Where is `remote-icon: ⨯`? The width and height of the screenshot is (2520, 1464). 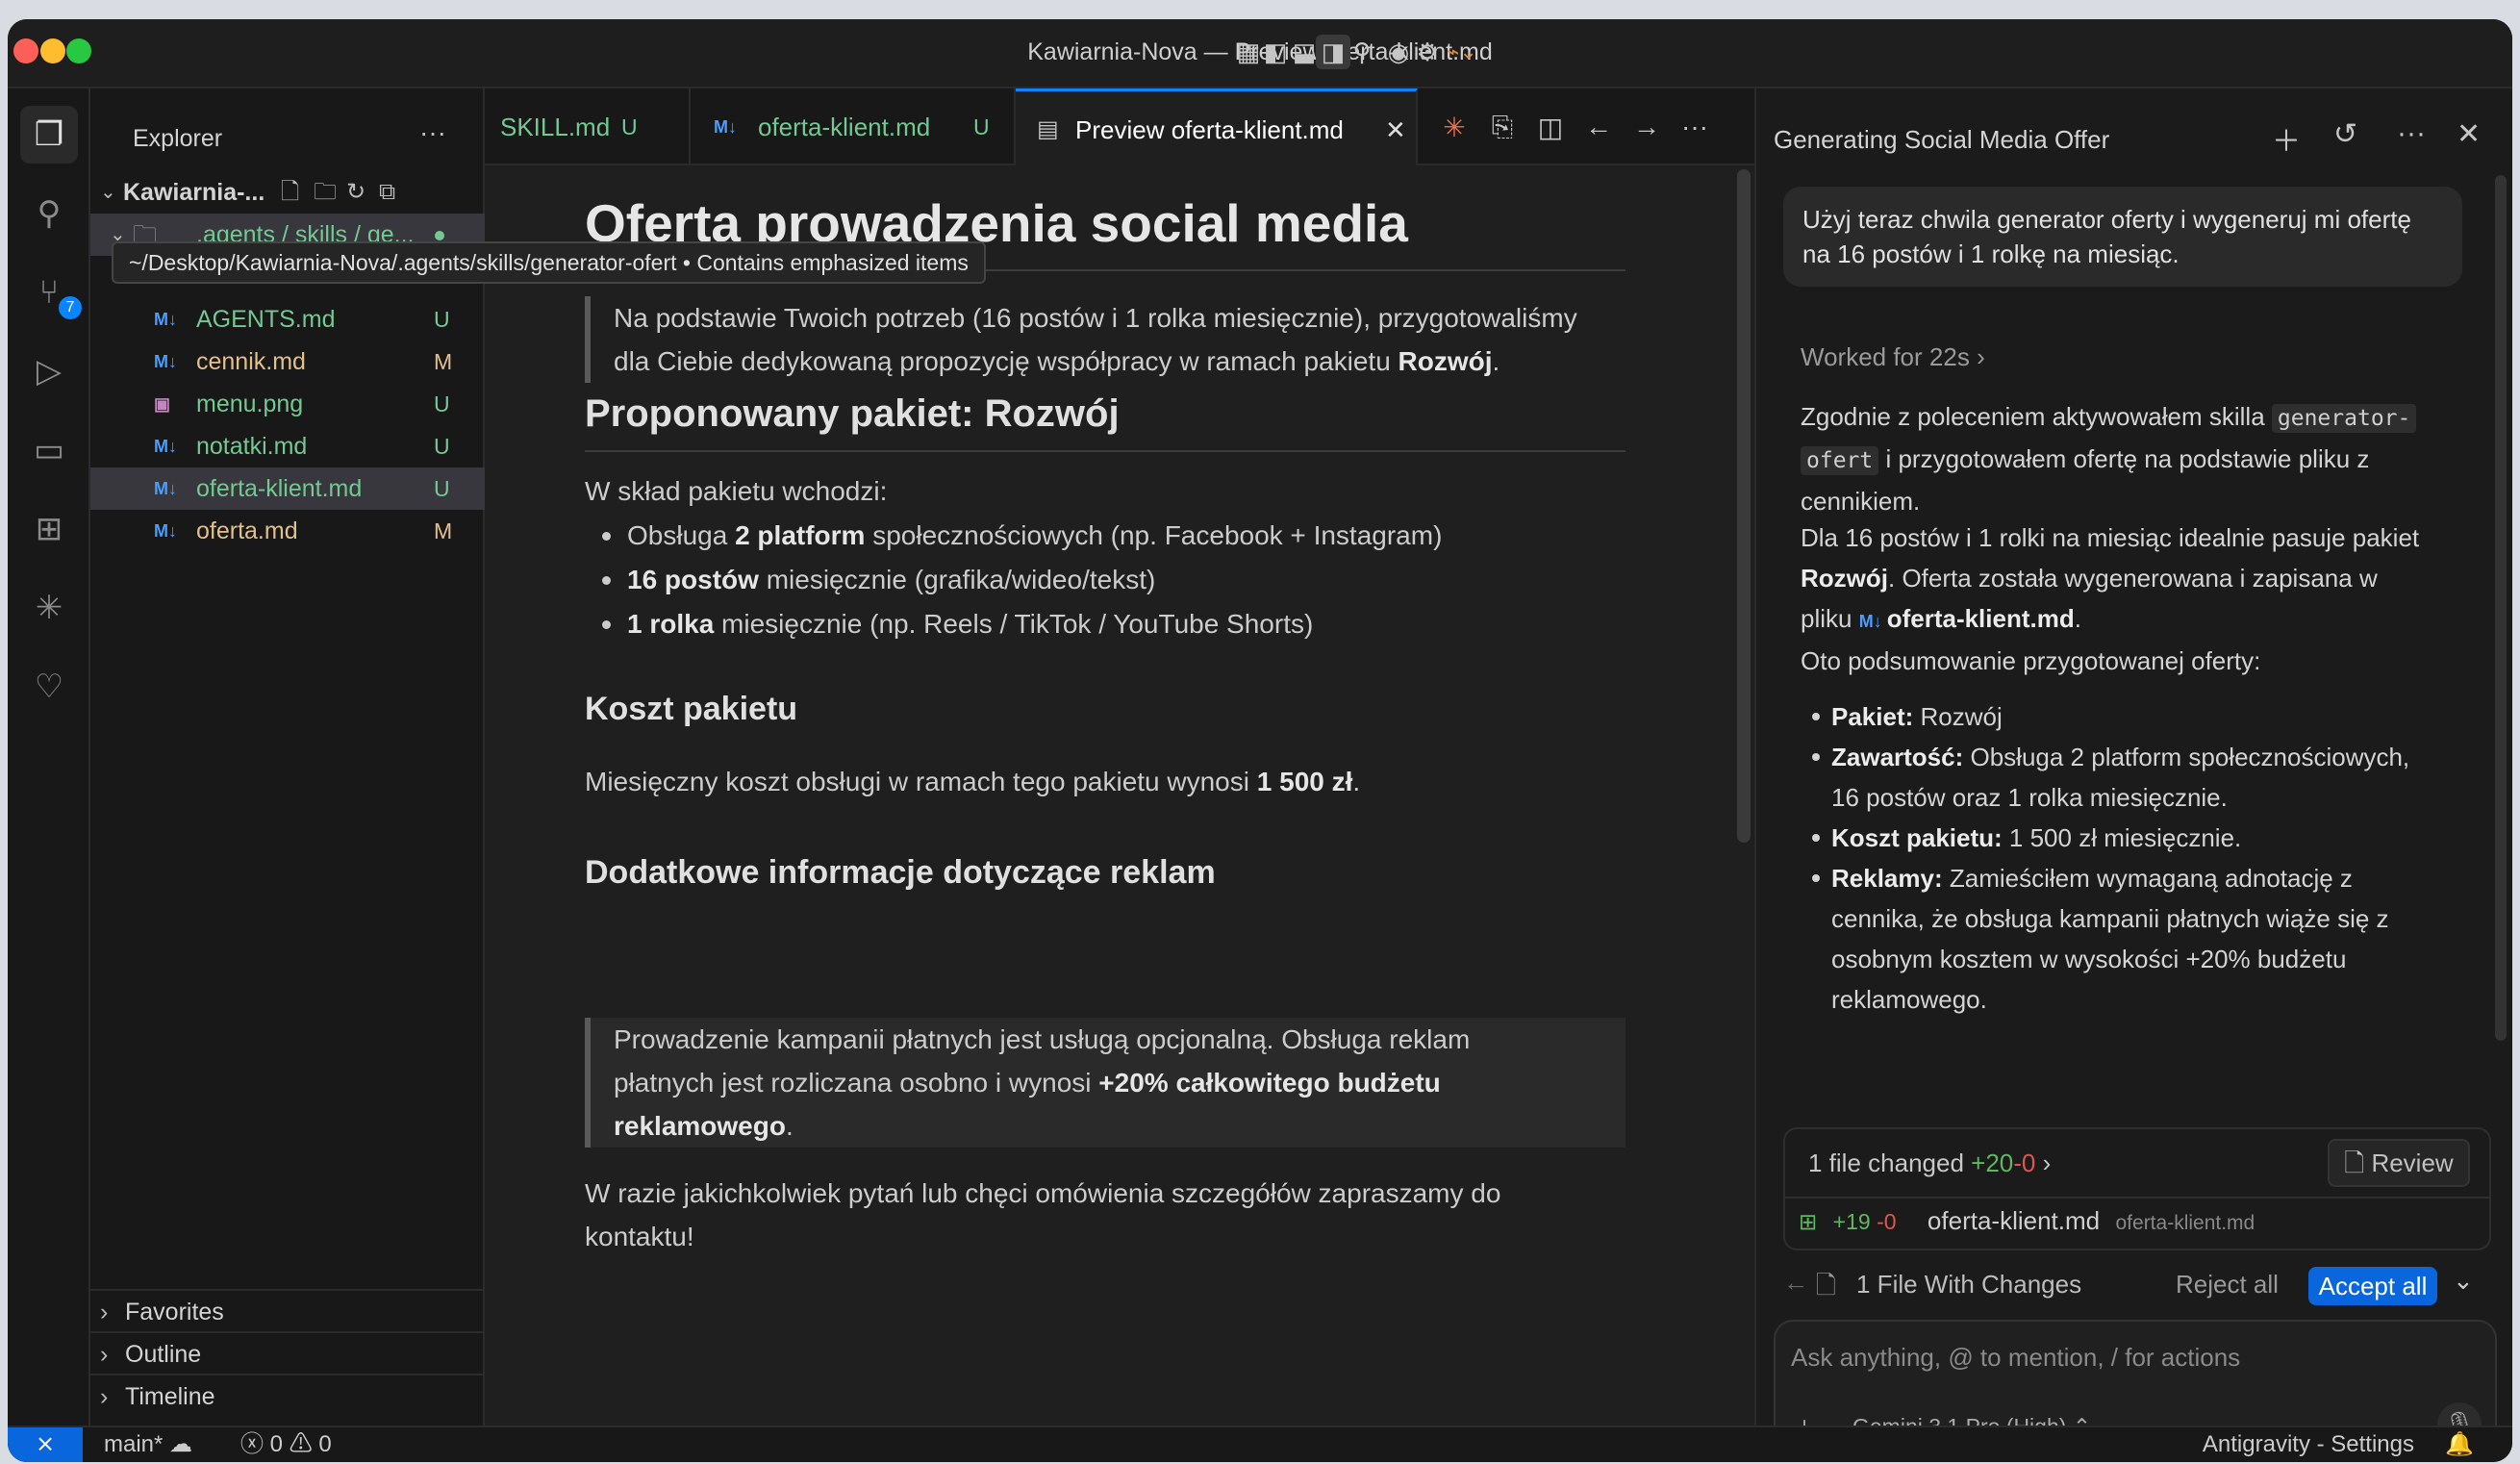 remote-icon: ⨯ is located at coordinates (46, 1444).